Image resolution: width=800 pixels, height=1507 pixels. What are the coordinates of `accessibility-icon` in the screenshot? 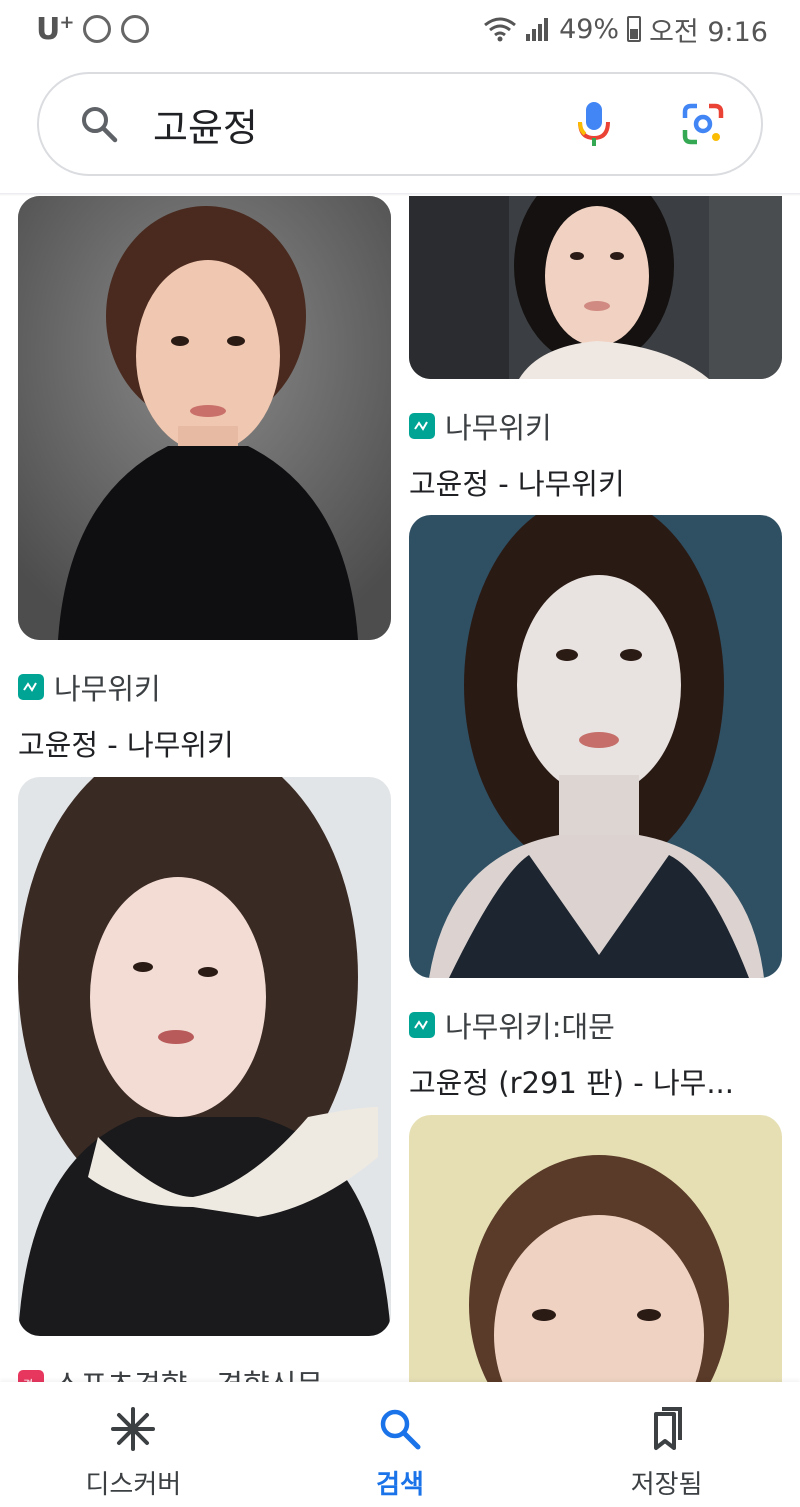 It's located at (135, 29).